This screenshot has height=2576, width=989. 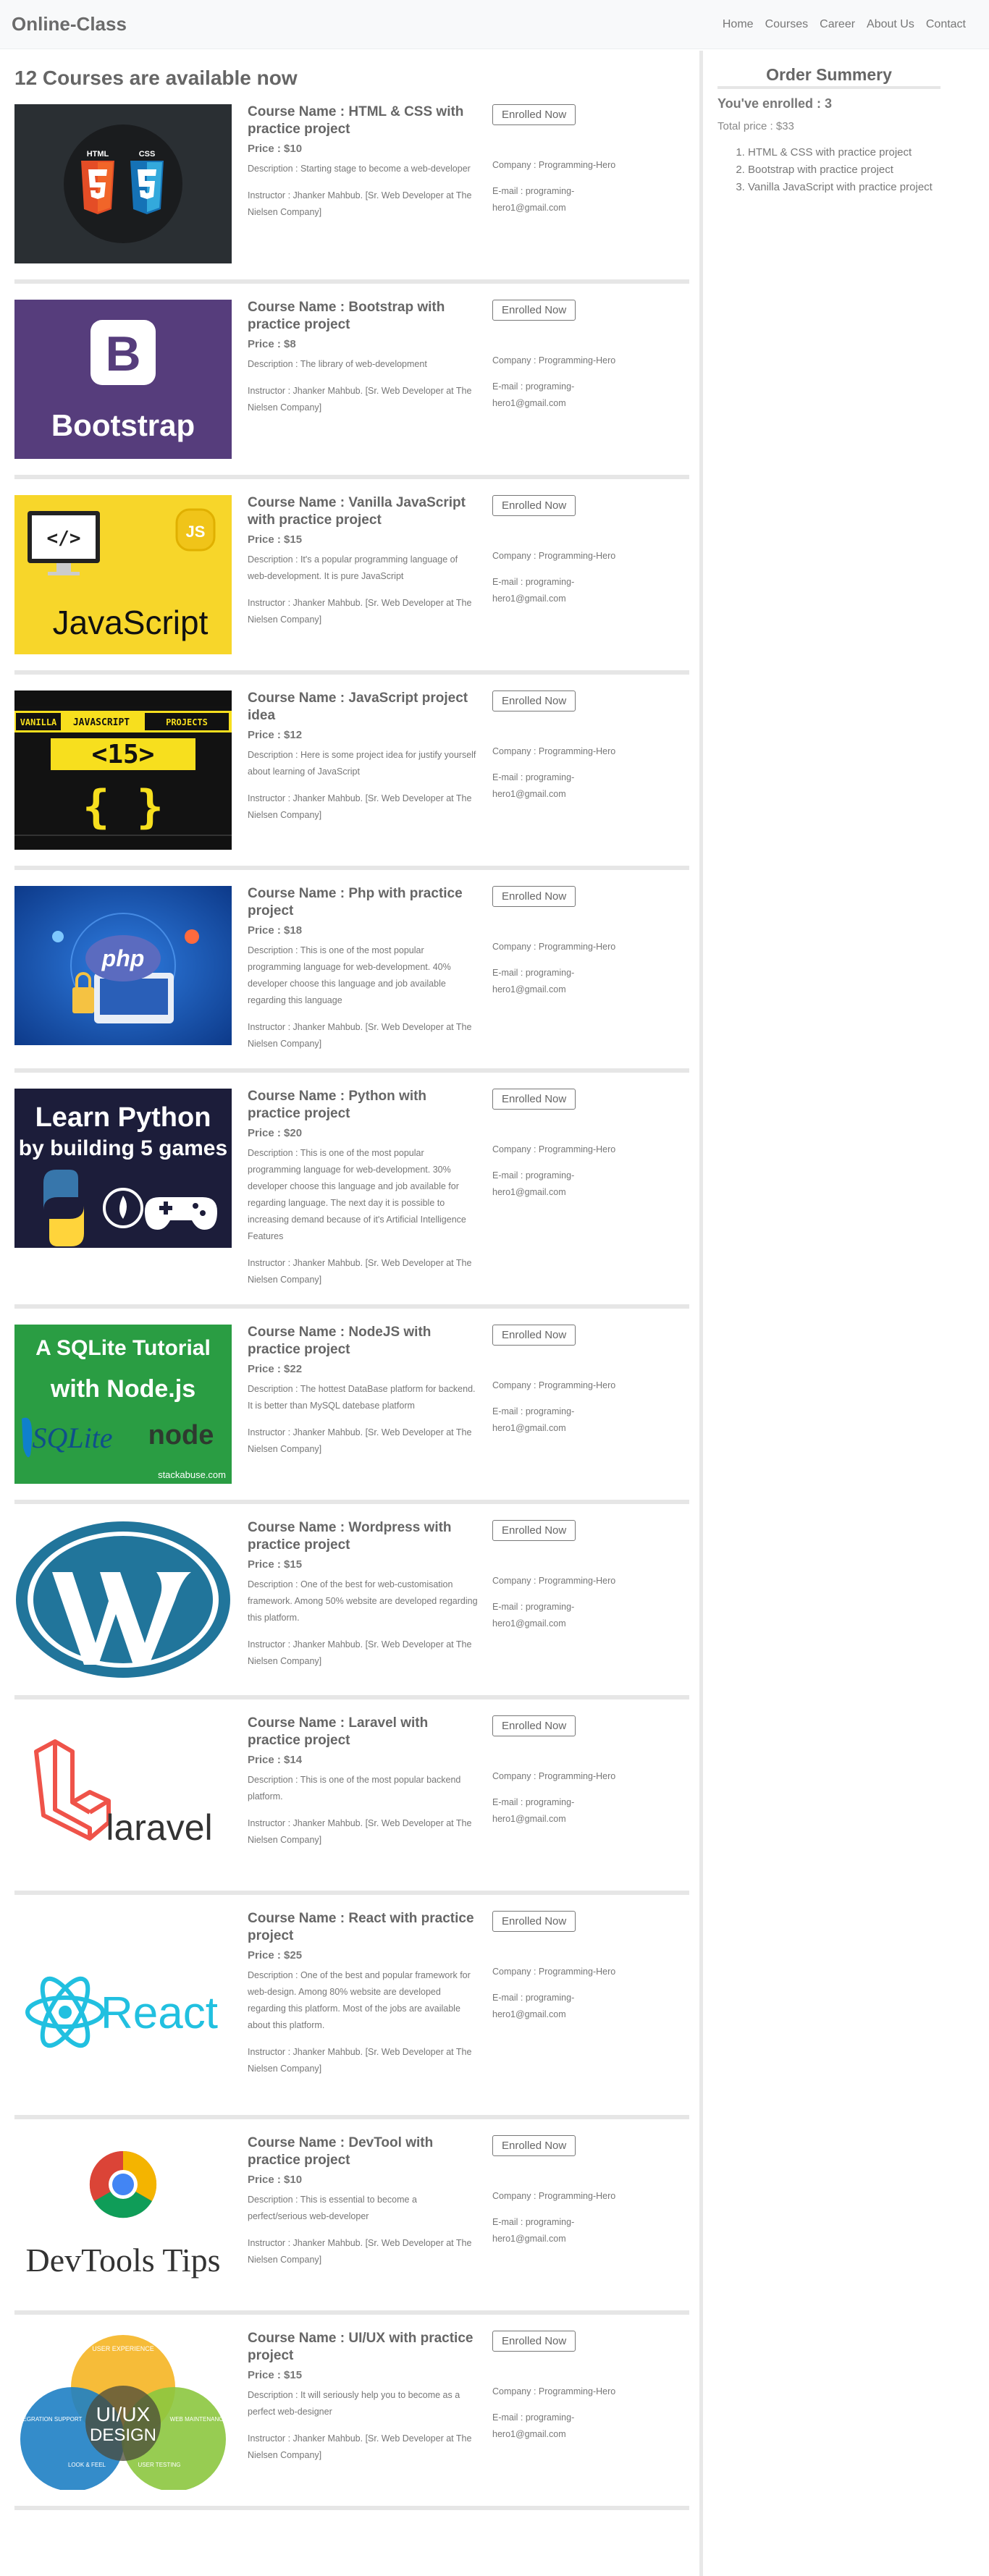 I want to click on course-price: Price : $10, so click(x=276, y=2180).